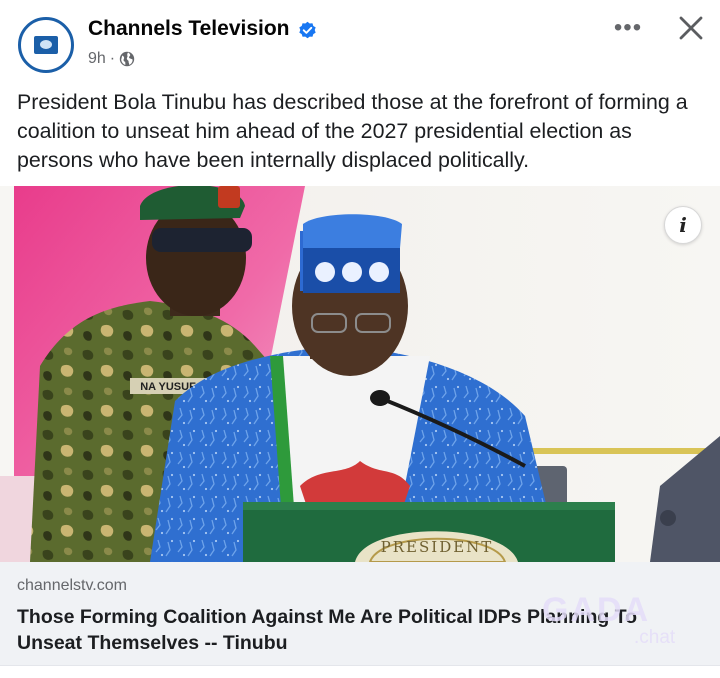  I want to click on gada-watermark: GADA .chat, so click(609, 619).